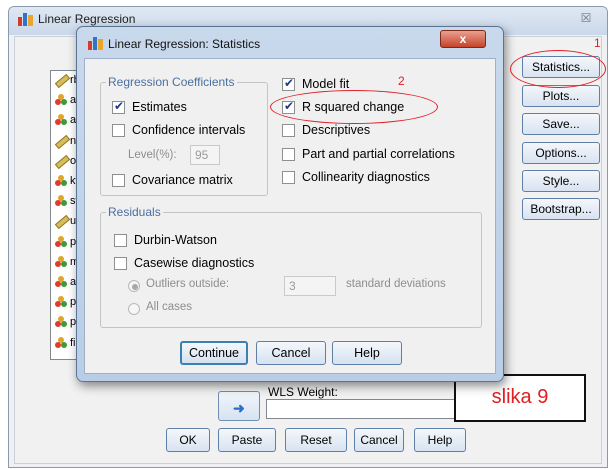 This screenshot has height=470, width=616. I want to click on dialog-title: Linear Regression: Statistics, so click(184, 44).